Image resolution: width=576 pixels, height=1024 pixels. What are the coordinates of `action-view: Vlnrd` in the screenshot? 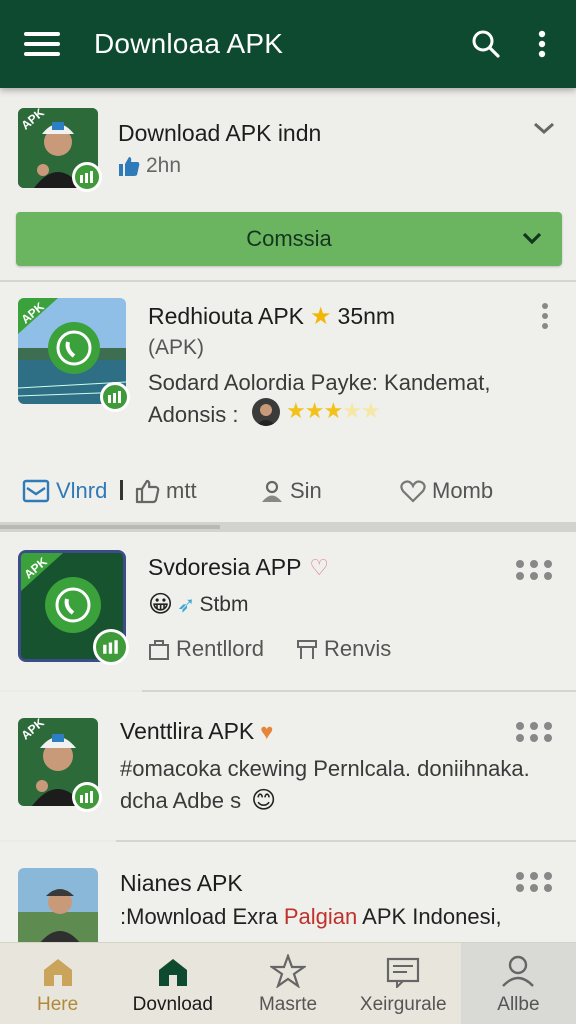 It's located at (64, 491).